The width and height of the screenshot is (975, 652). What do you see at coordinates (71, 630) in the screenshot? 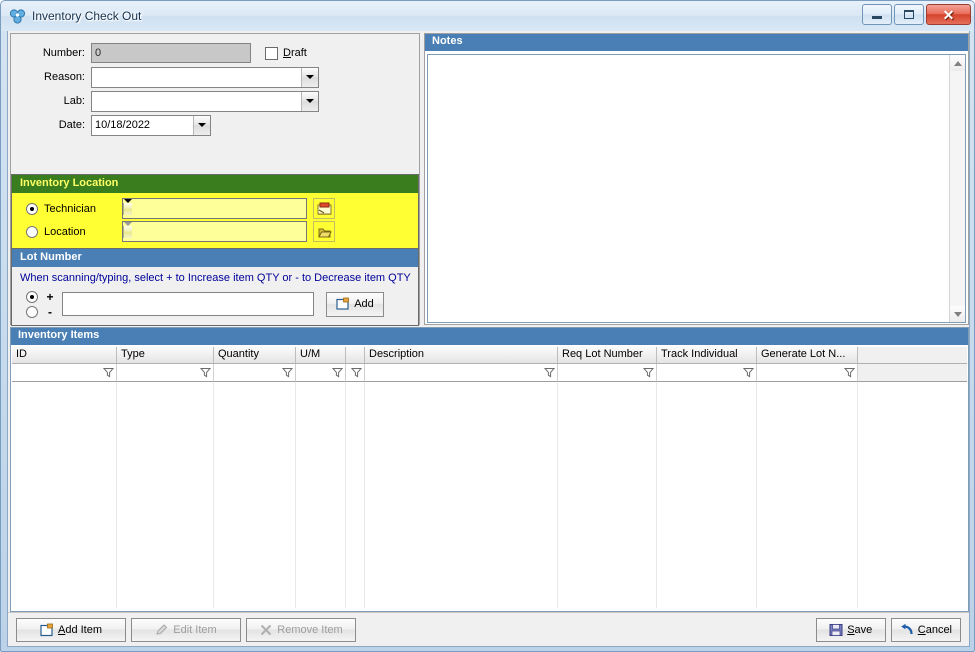
I see `add-item-button: Add Item` at bounding box center [71, 630].